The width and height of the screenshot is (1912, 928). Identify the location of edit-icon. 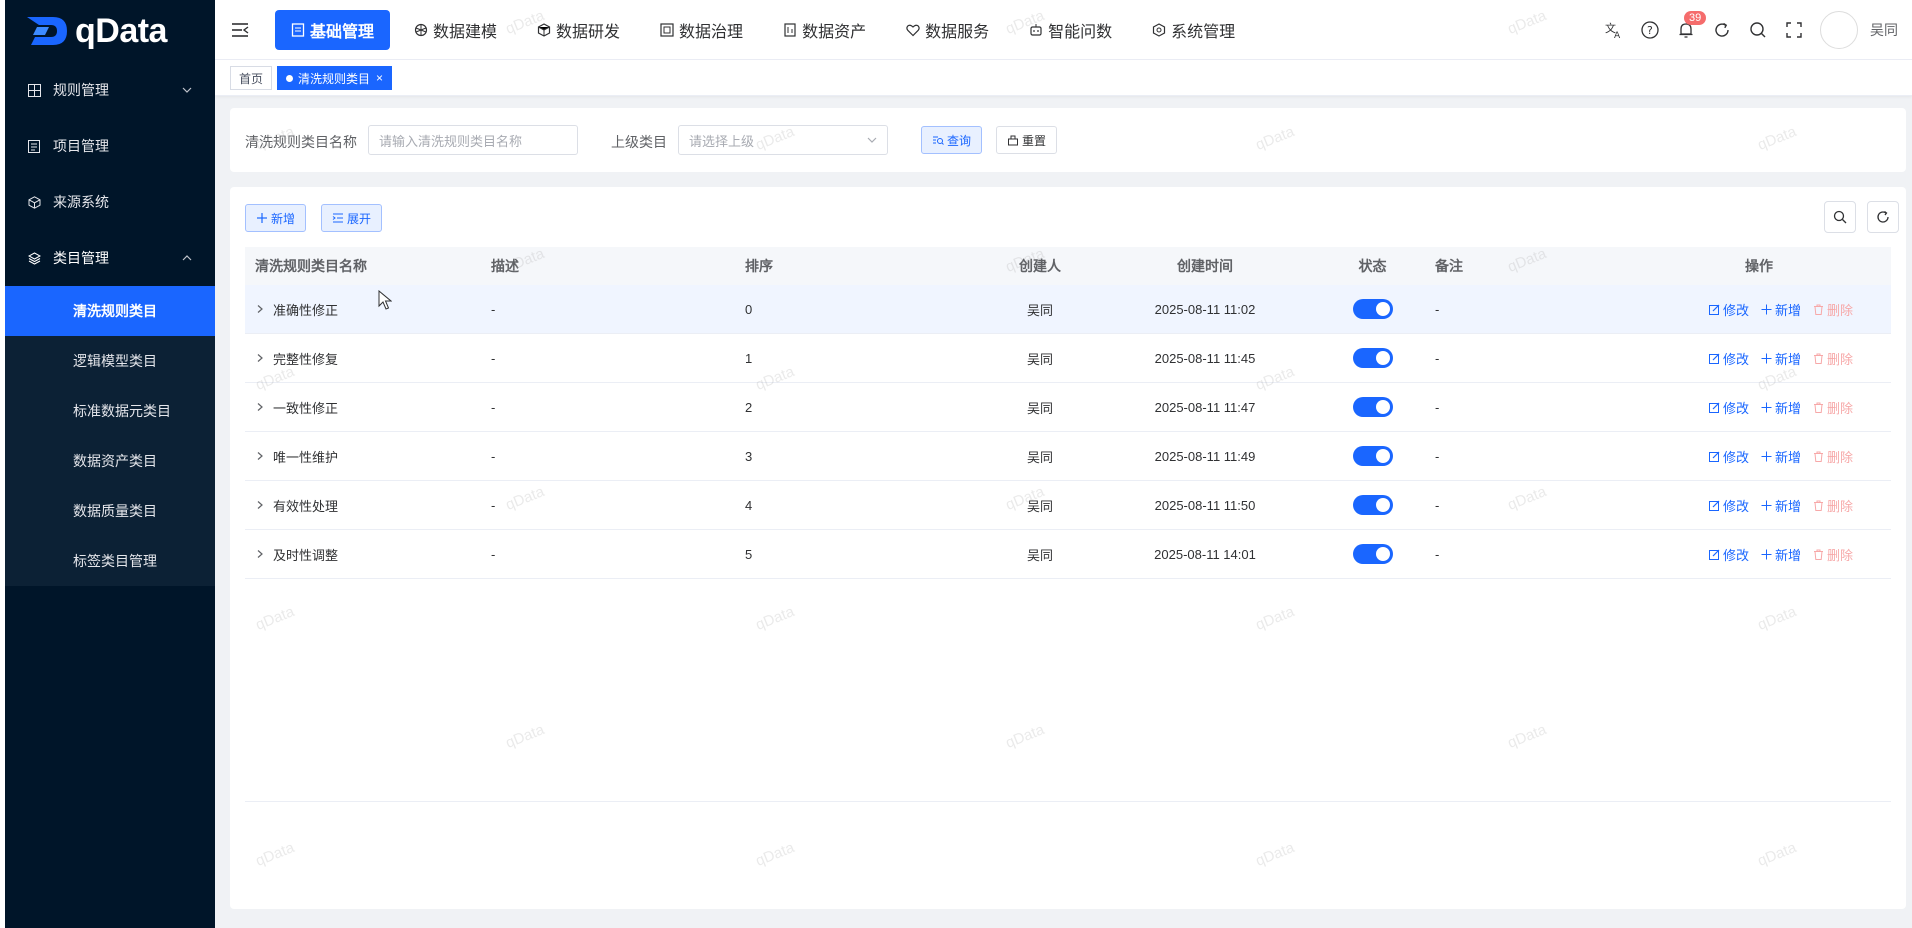
(1714, 554).